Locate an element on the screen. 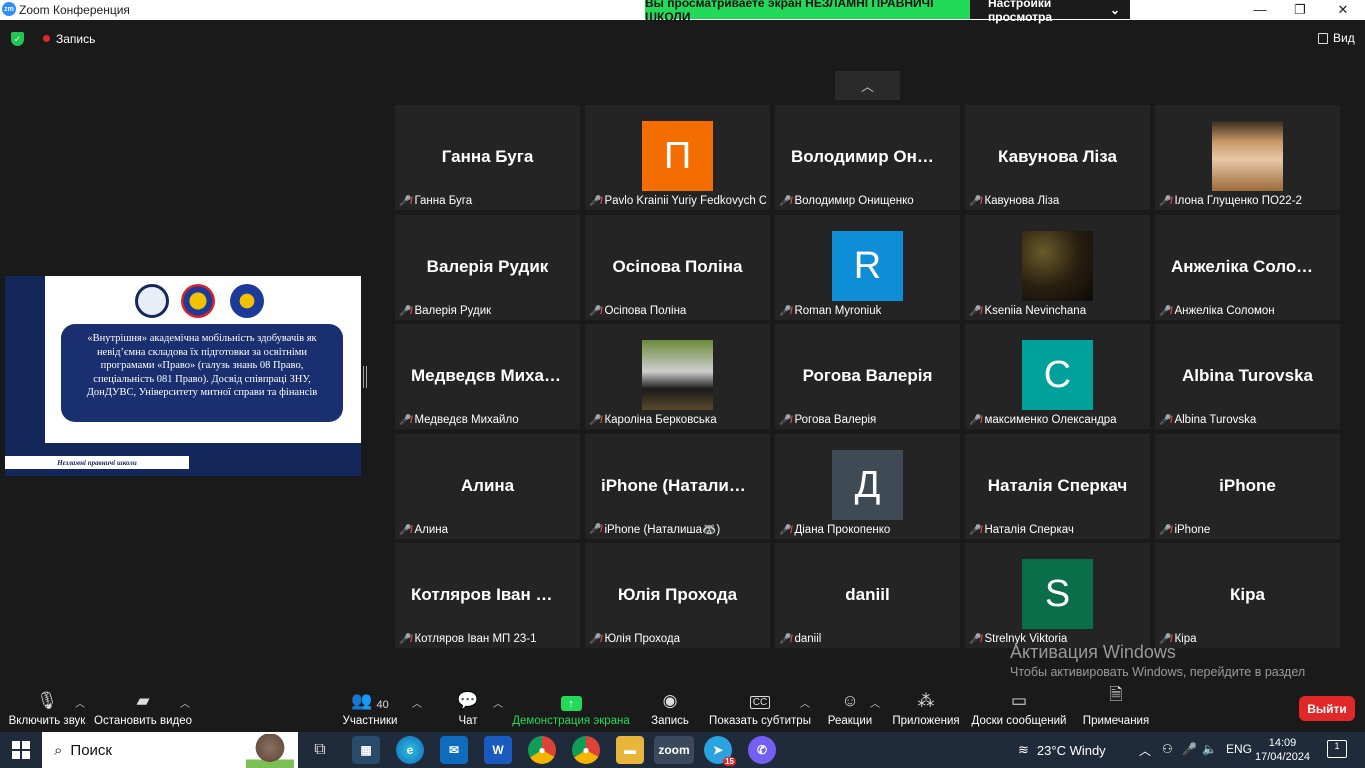  participant-tile: Наталія Сперкач 🎤̸ Наталія Сперкач is located at coordinates (1057, 486).